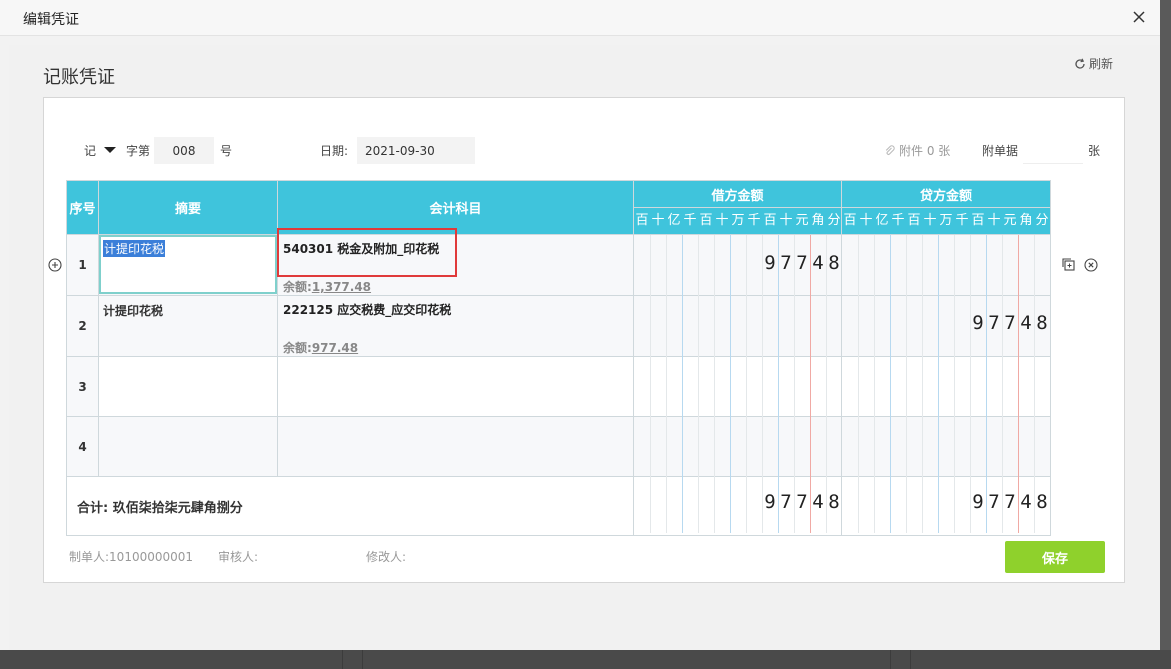 The height and width of the screenshot is (669, 1171). Describe the element at coordinates (238, 557) in the screenshot. I see `reviewer-label: 审核人:` at that location.